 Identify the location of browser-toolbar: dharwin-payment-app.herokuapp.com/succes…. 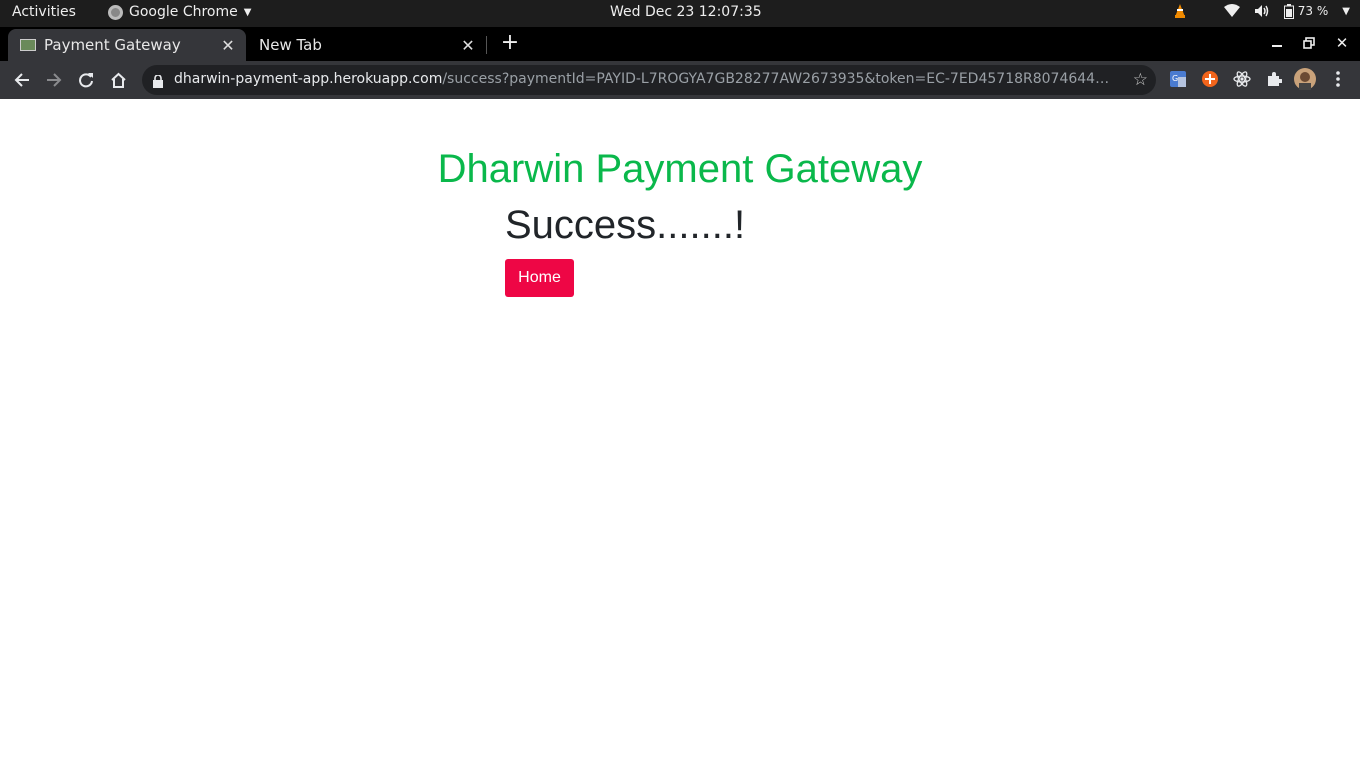
(680, 80).